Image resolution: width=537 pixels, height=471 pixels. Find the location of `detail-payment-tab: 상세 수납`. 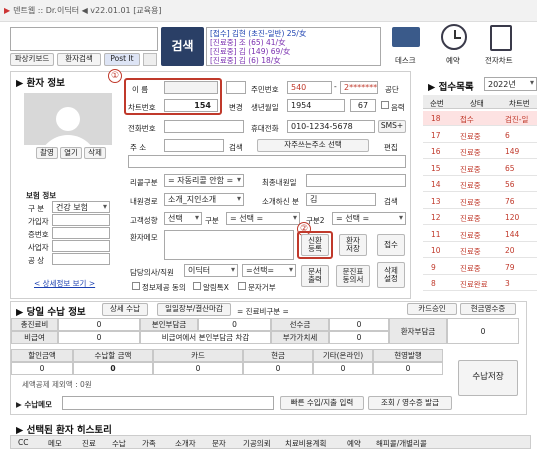

detail-payment-tab: 상세 수납 is located at coordinates (125, 309).